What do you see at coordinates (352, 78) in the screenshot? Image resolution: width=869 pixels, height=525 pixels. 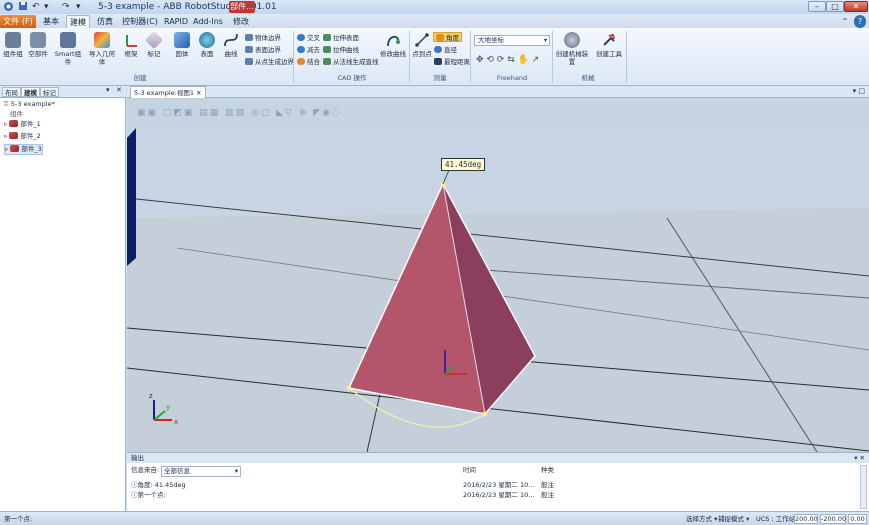 I see `cad-group-label: CAD 操作` at bounding box center [352, 78].